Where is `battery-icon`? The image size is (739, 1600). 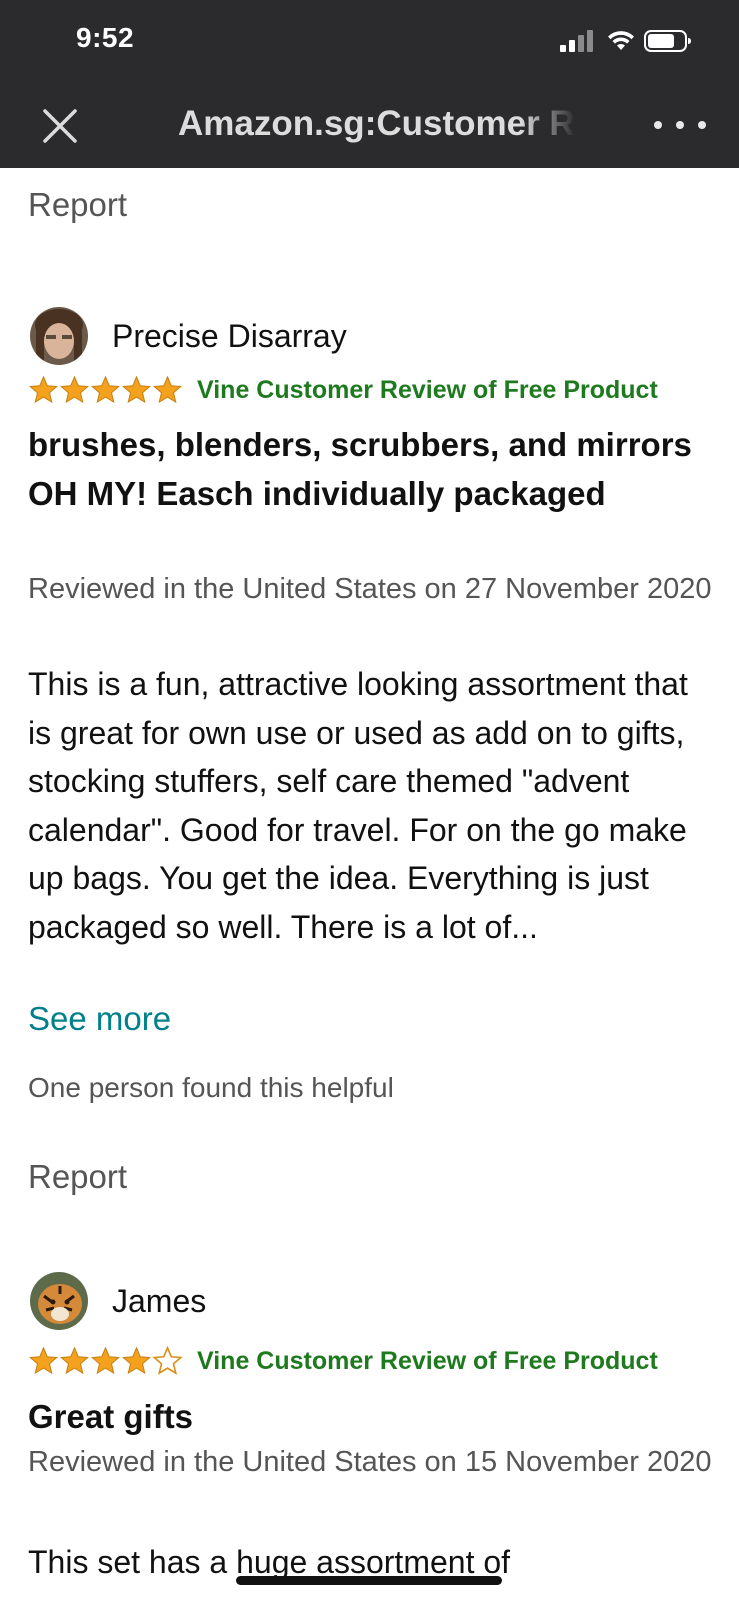
battery-icon is located at coordinates (667, 41).